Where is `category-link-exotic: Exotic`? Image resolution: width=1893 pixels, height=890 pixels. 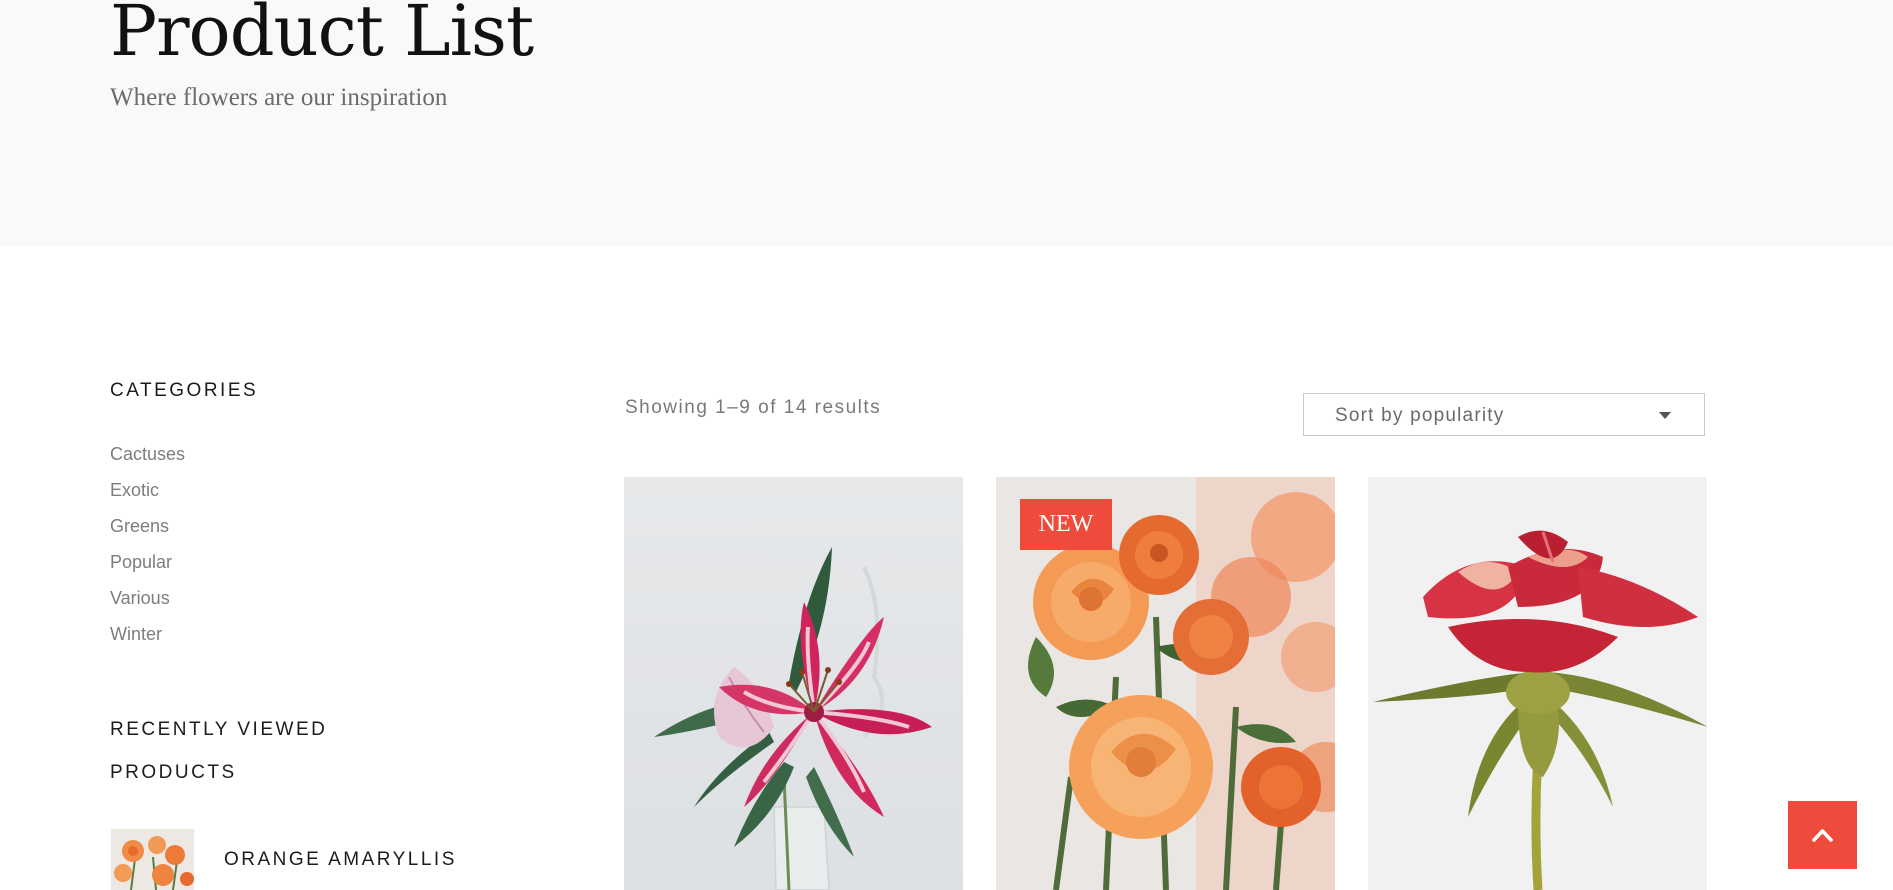 category-link-exotic: Exotic is located at coordinates (147, 495).